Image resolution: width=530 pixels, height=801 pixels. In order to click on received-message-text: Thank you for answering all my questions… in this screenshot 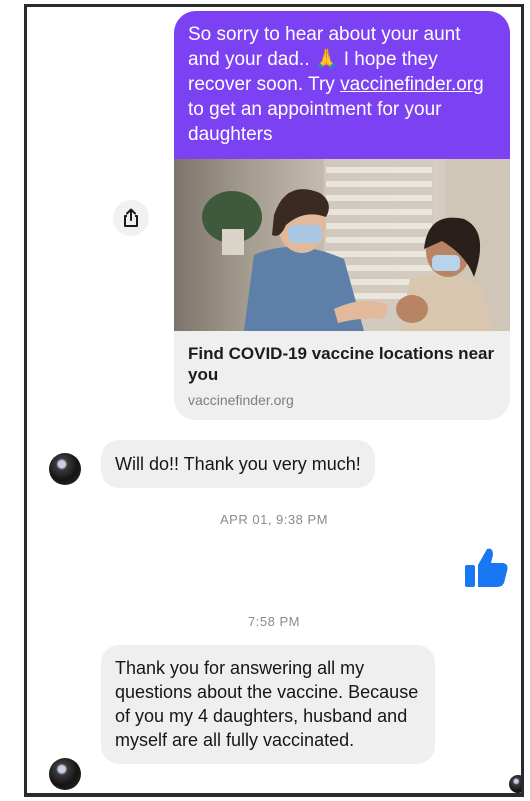, I will do `click(267, 704)`.